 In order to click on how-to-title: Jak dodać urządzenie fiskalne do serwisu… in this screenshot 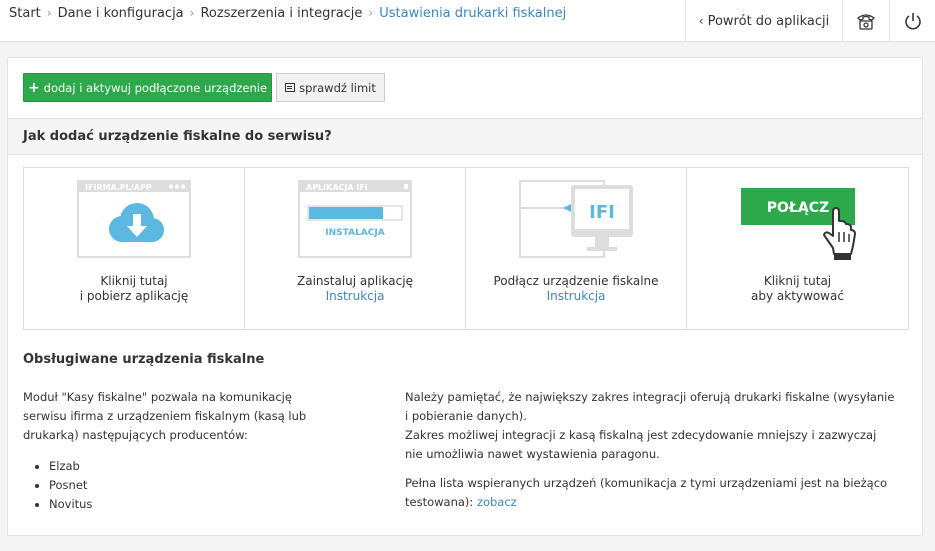, I will do `click(177, 136)`.